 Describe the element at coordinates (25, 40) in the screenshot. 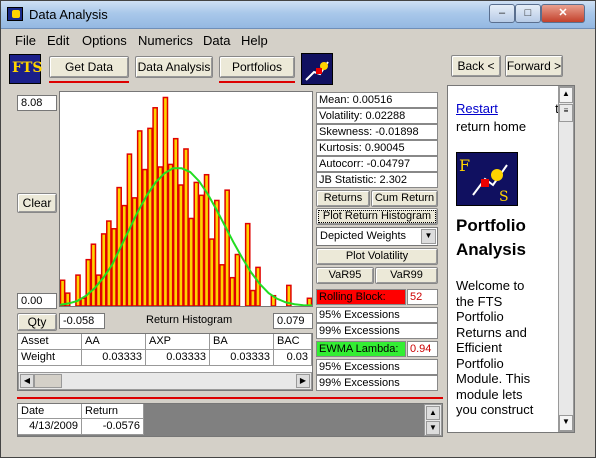

I see `menu-file: File` at that location.